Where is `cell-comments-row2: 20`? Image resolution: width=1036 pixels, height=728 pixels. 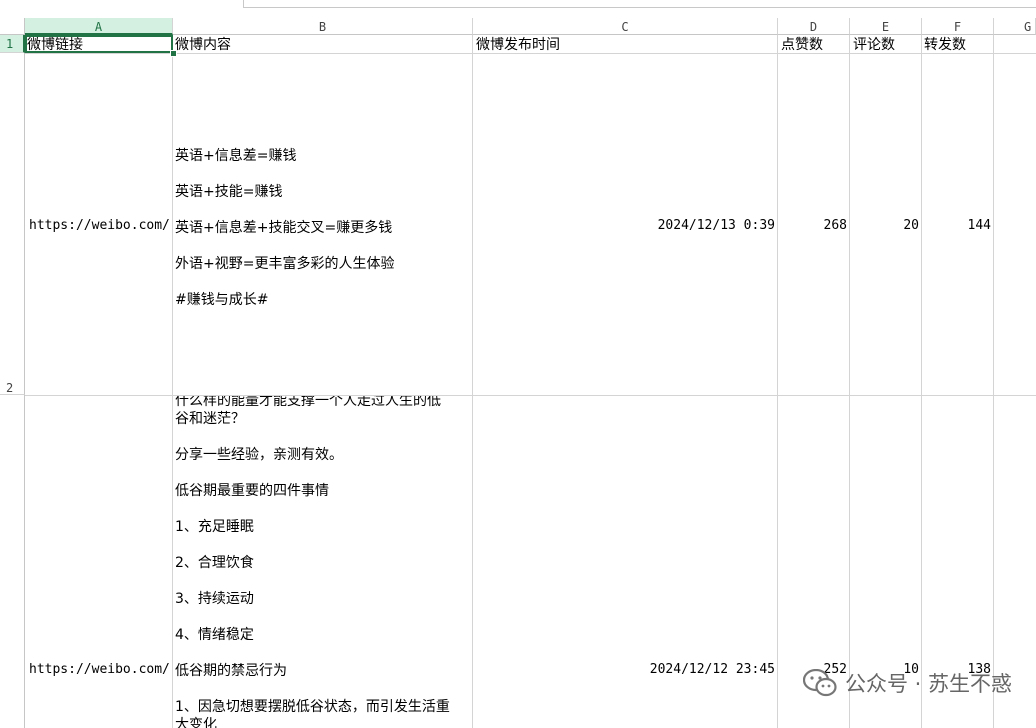
cell-comments-row2: 20 is located at coordinates (885, 225).